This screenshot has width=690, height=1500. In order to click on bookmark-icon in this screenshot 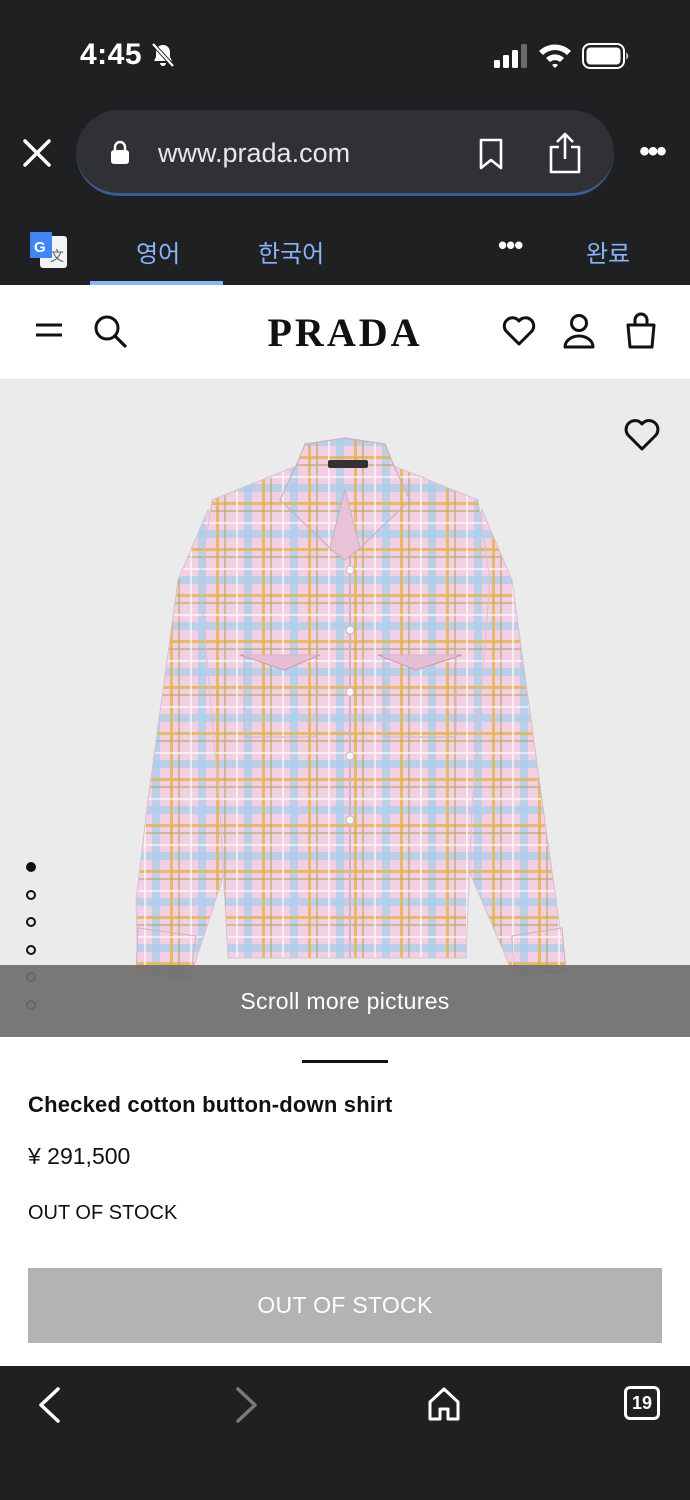, I will do `click(491, 154)`.